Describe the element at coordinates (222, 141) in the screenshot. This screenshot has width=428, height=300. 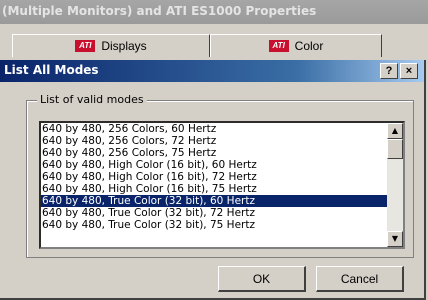
I see `list-item: 640 by 480, 256 Colors, 72 Hertz` at that location.